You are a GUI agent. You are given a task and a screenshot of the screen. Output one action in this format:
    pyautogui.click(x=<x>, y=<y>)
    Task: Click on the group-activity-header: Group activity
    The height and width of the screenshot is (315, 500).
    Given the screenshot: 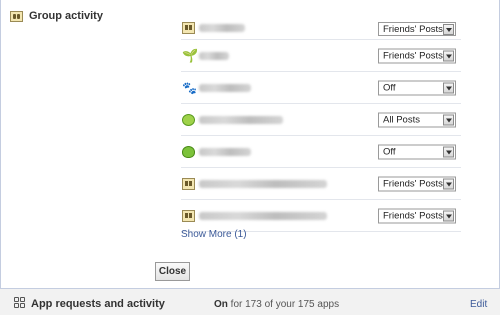 What is the action you would take?
    pyautogui.click(x=56, y=16)
    